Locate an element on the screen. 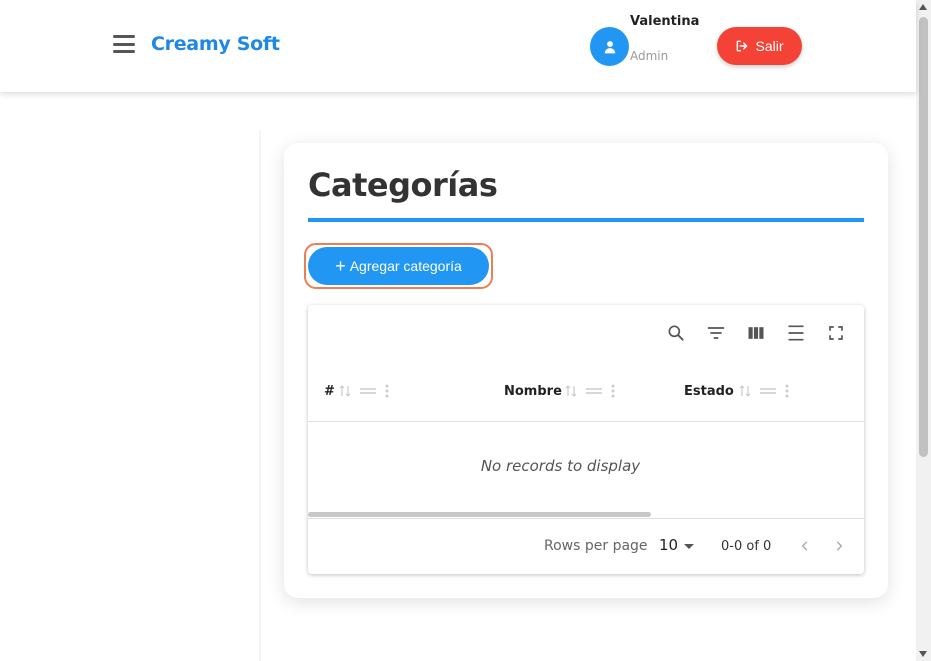 The image size is (931, 661). chevron-left-icon is located at coordinates (804, 546).